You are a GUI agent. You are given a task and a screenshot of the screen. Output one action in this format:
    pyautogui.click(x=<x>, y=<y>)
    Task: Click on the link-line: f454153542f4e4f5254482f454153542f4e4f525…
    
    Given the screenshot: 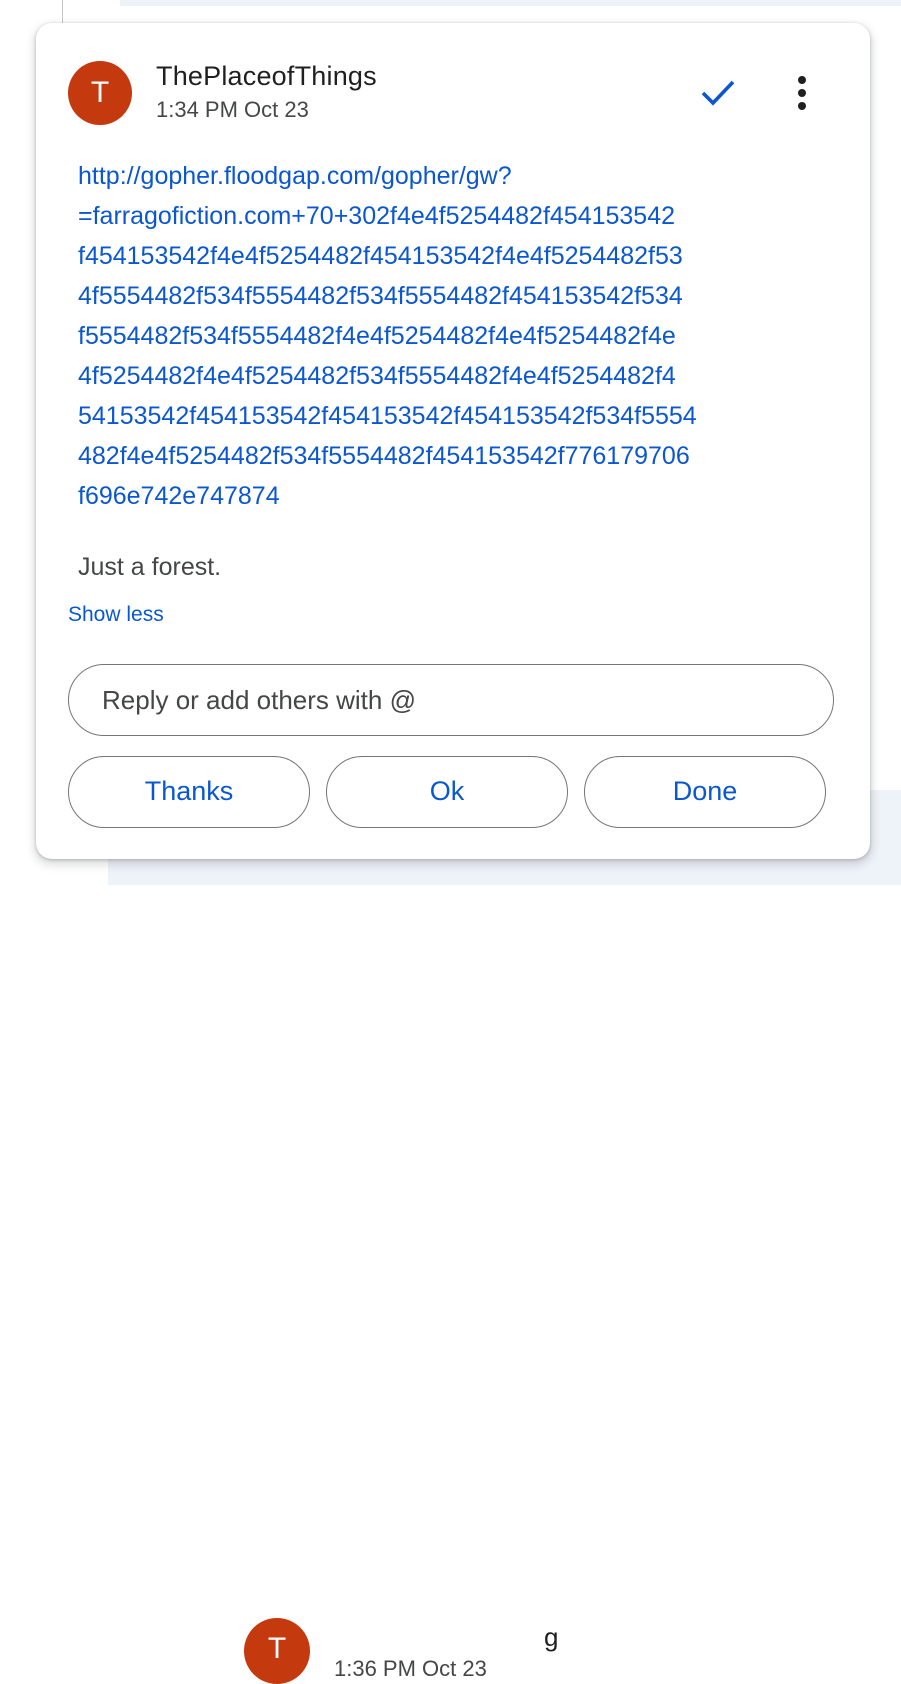 What is the action you would take?
    pyautogui.click(x=380, y=256)
    